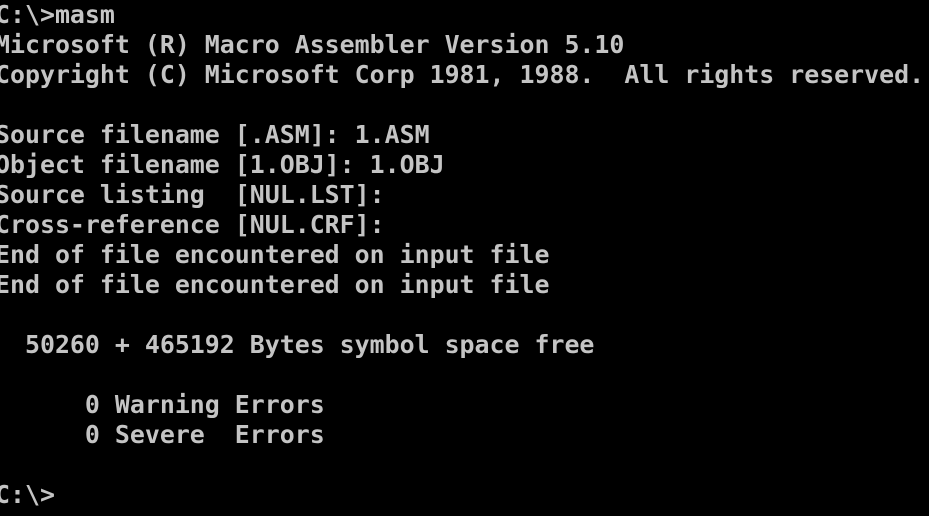 This screenshot has height=516, width=929. Describe the element at coordinates (215, 134) in the screenshot. I see `source-filename-prompt: Source filename [.ASM]: 1.ASM` at that location.